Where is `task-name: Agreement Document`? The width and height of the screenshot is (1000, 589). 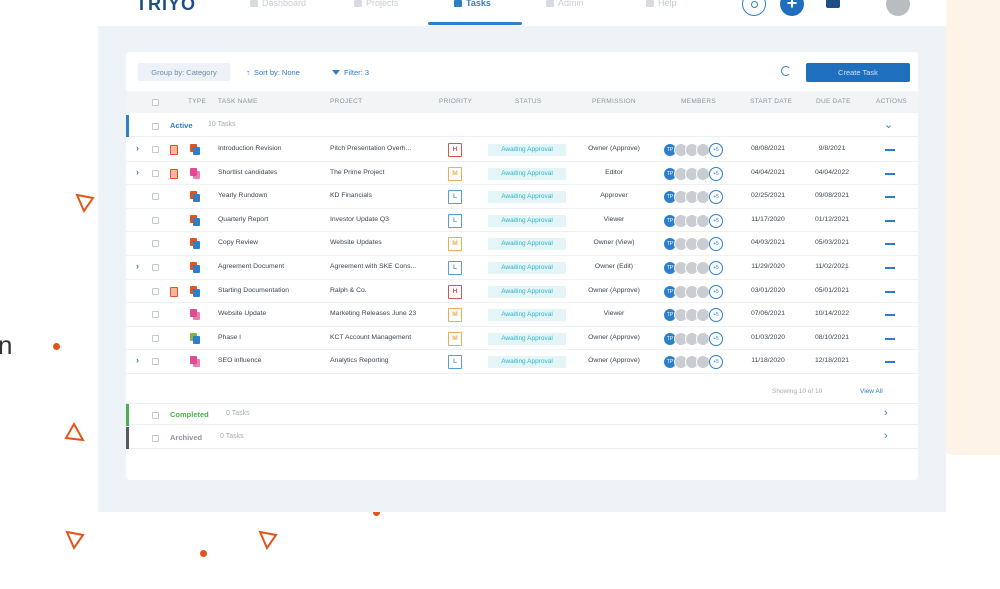
task-name: Agreement Document is located at coordinates (270, 266).